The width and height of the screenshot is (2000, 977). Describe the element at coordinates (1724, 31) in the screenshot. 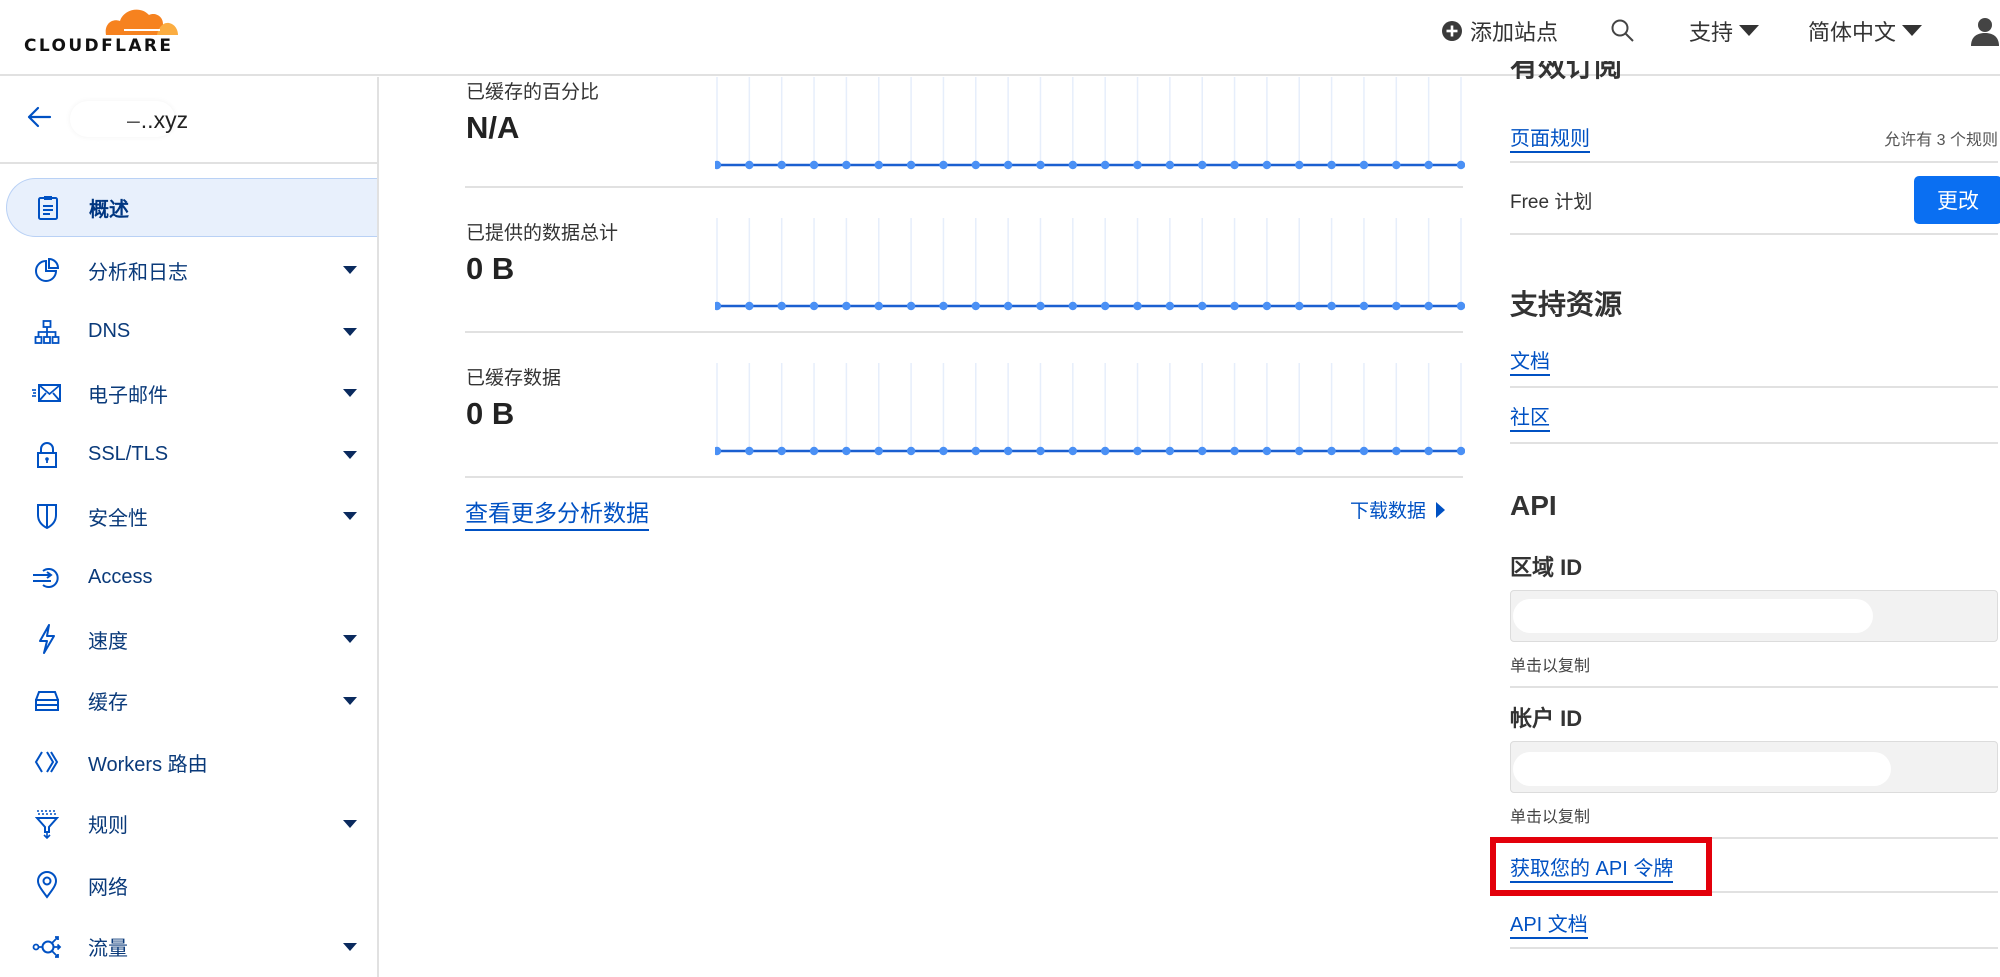

I see `support-menu: 支持` at that location.